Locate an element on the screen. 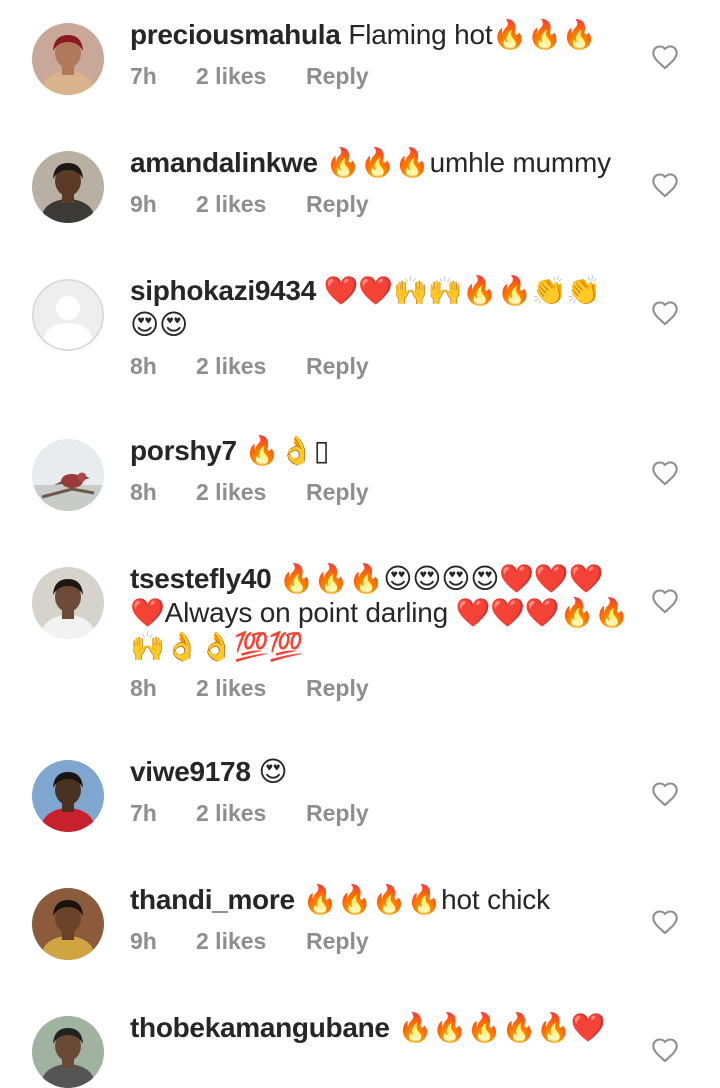  comment-text: 🔥👌▯ is located at coordinates (287, 450).